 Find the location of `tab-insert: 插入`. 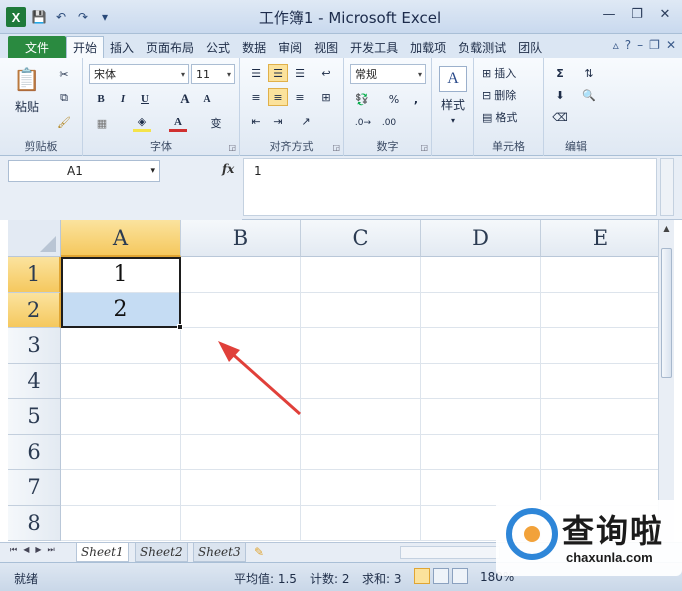

tab-insert: 插入 is located at coordinates (122, 47).